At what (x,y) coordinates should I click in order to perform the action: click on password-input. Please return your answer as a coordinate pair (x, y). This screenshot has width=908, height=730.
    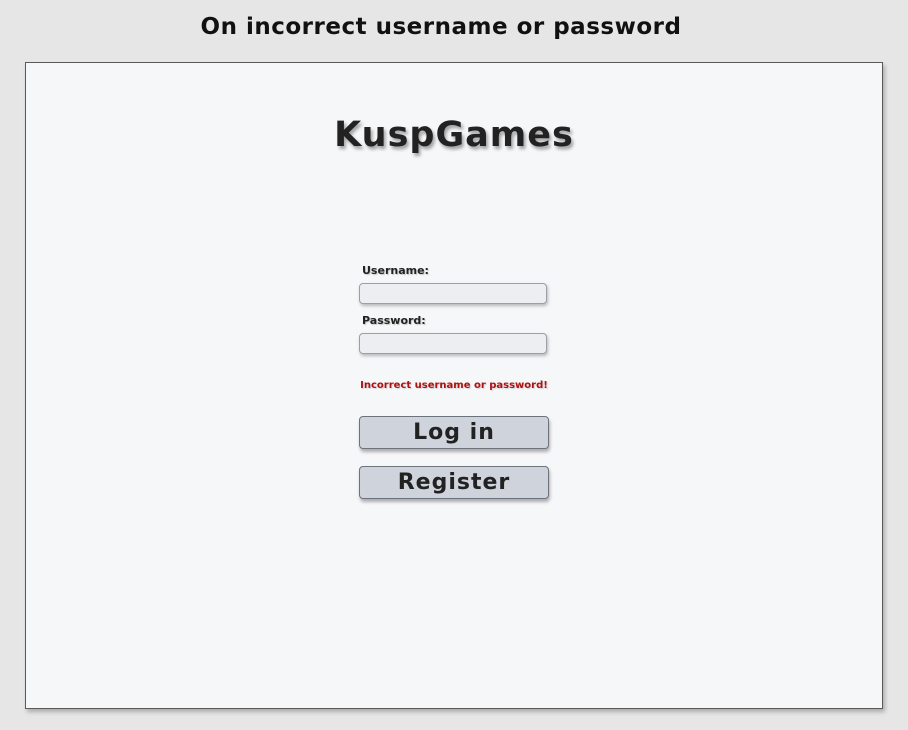
    Looking at the image, I should click on (453, 343).